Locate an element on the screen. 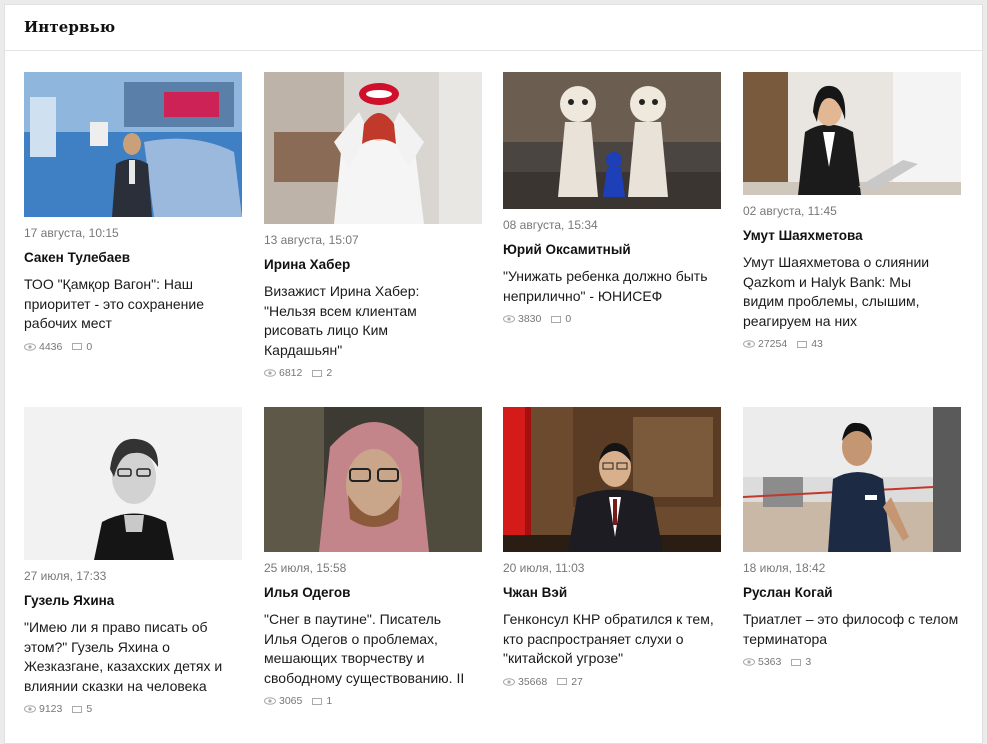 The height and width of the screenshot is (744, 987). views-value: 27254 is located at coordinates (772, 344).